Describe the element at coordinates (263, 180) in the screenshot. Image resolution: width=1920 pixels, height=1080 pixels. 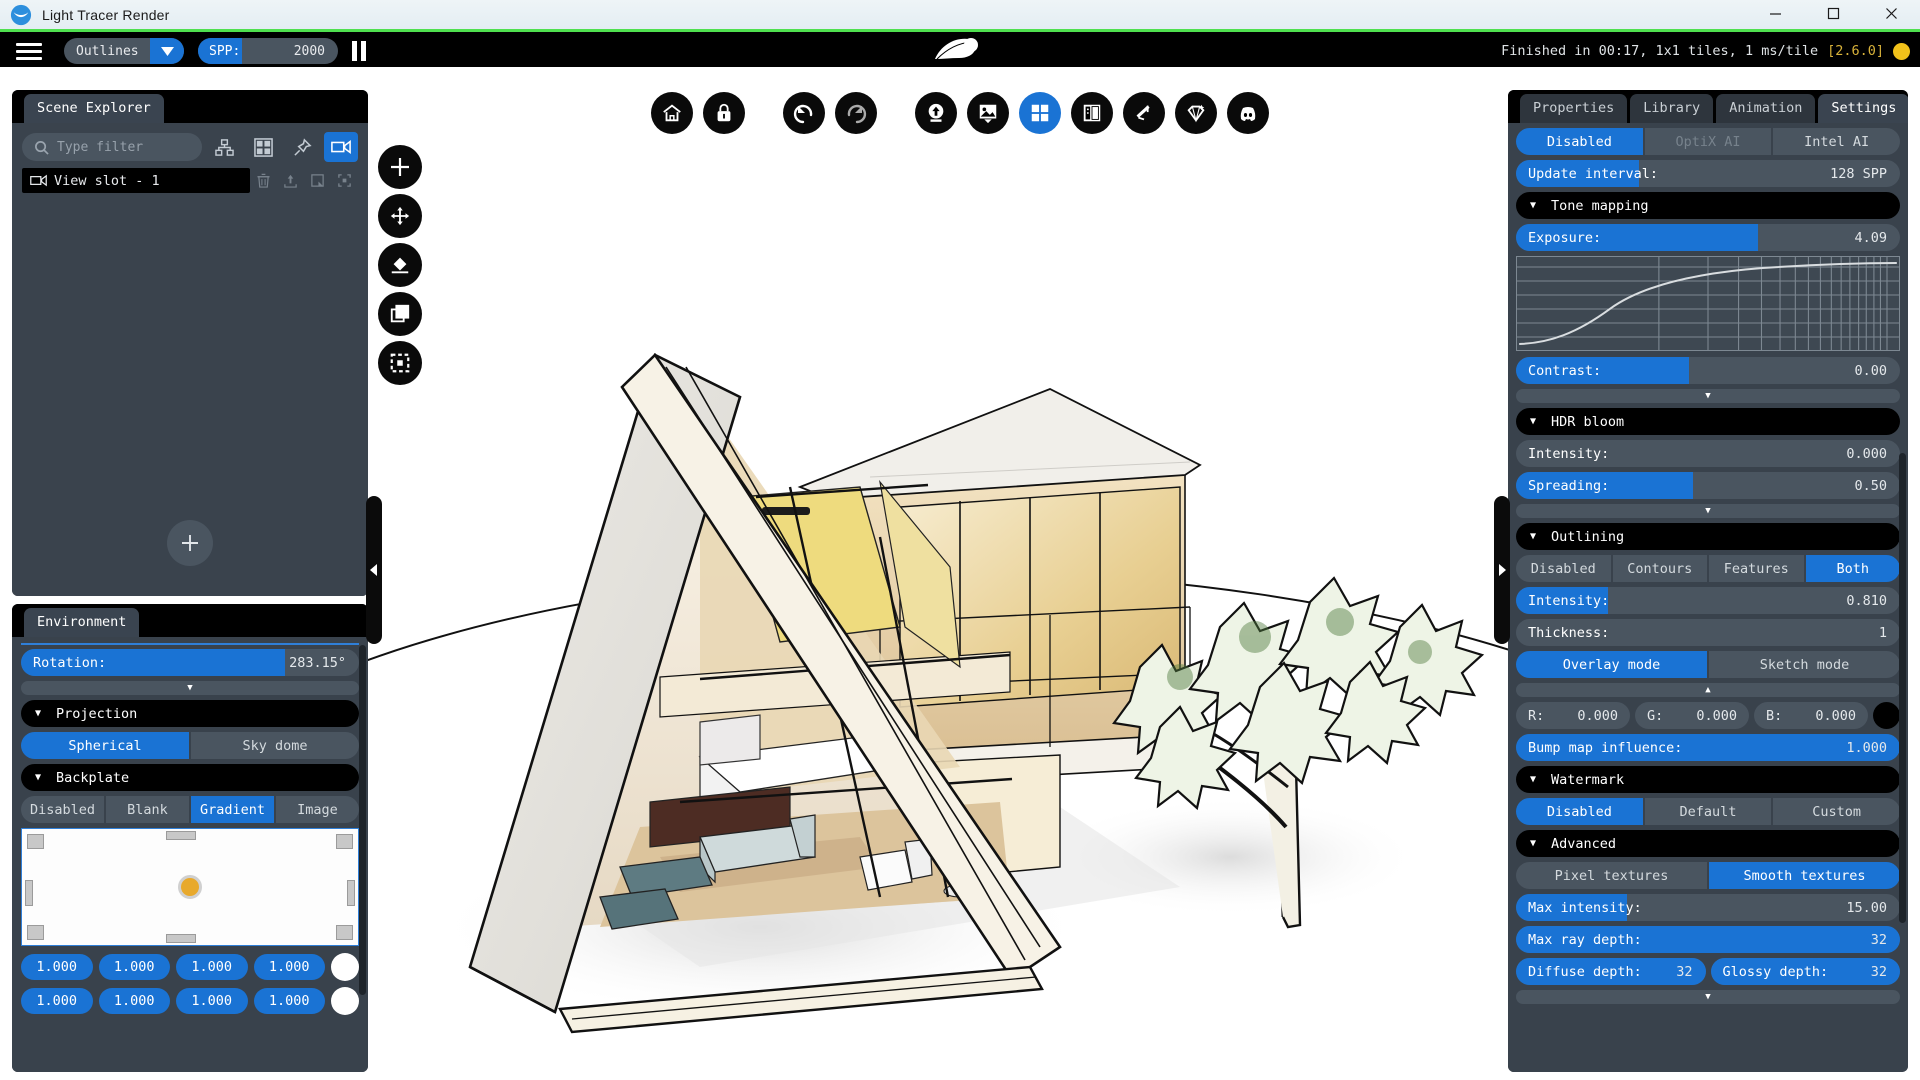
I see `delete-icon` at that location.